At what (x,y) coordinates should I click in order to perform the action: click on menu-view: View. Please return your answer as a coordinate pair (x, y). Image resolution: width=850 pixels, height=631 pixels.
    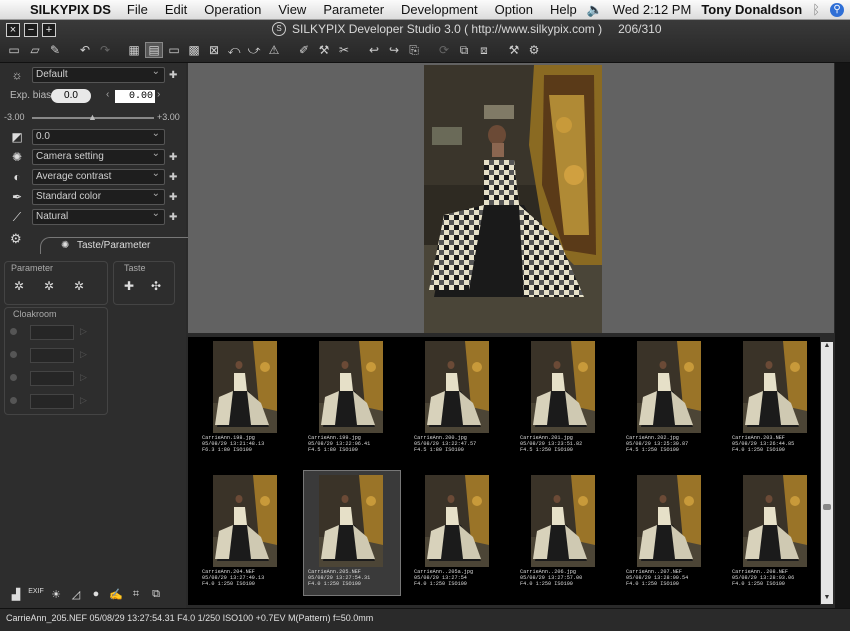
    Looking at the image, I should click on (292, 9).